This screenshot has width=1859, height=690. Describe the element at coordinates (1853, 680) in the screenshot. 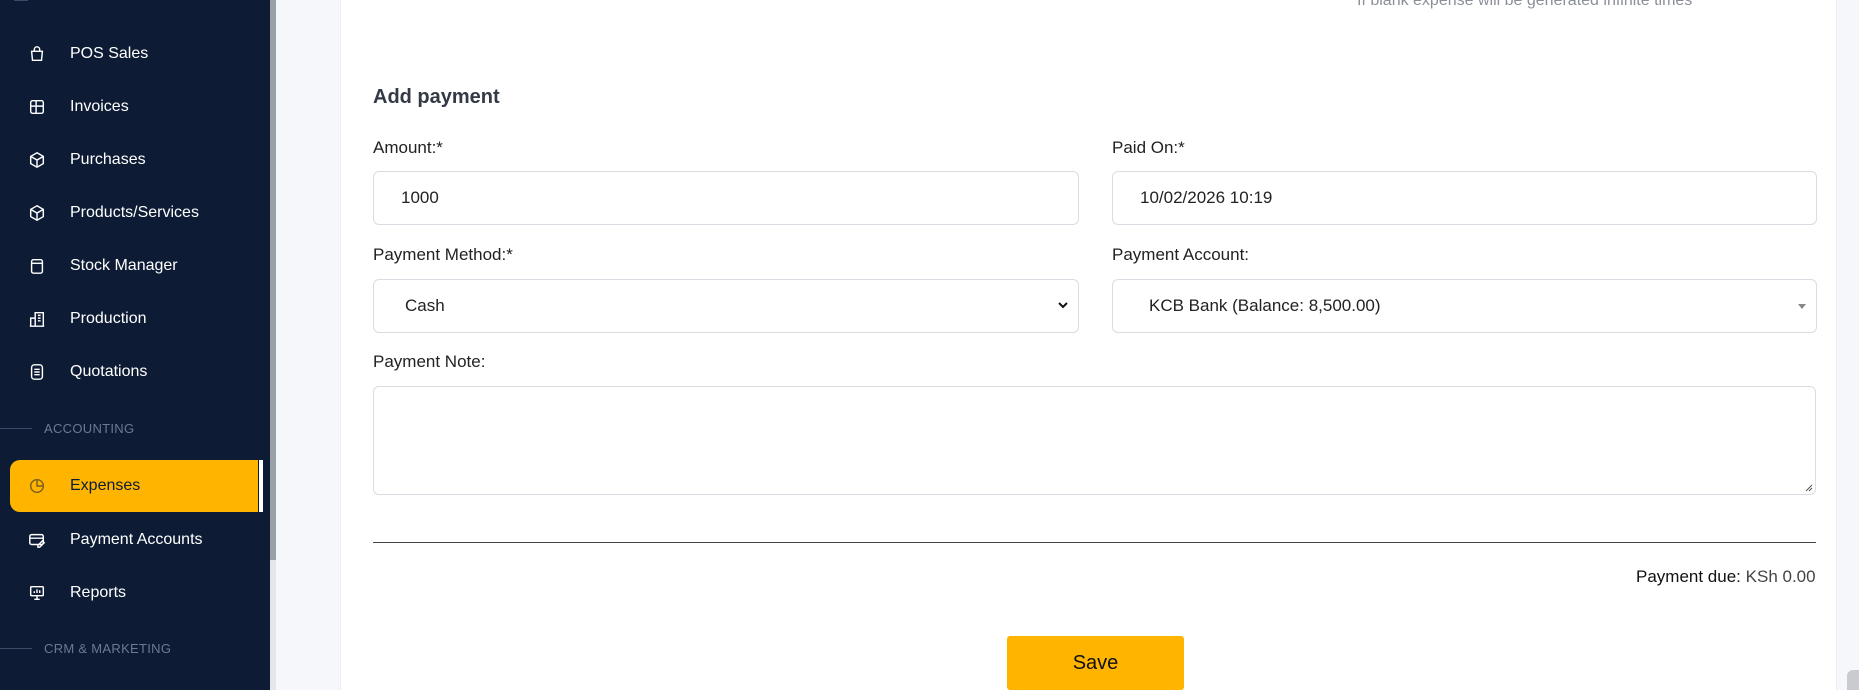

I see `page-scrollbar-thumb` at that location.